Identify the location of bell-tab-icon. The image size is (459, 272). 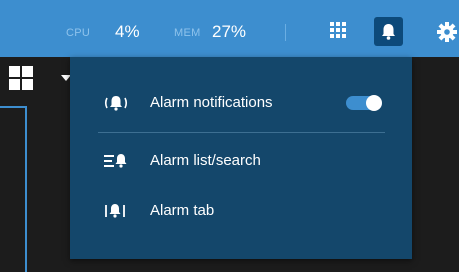
(115, 211).